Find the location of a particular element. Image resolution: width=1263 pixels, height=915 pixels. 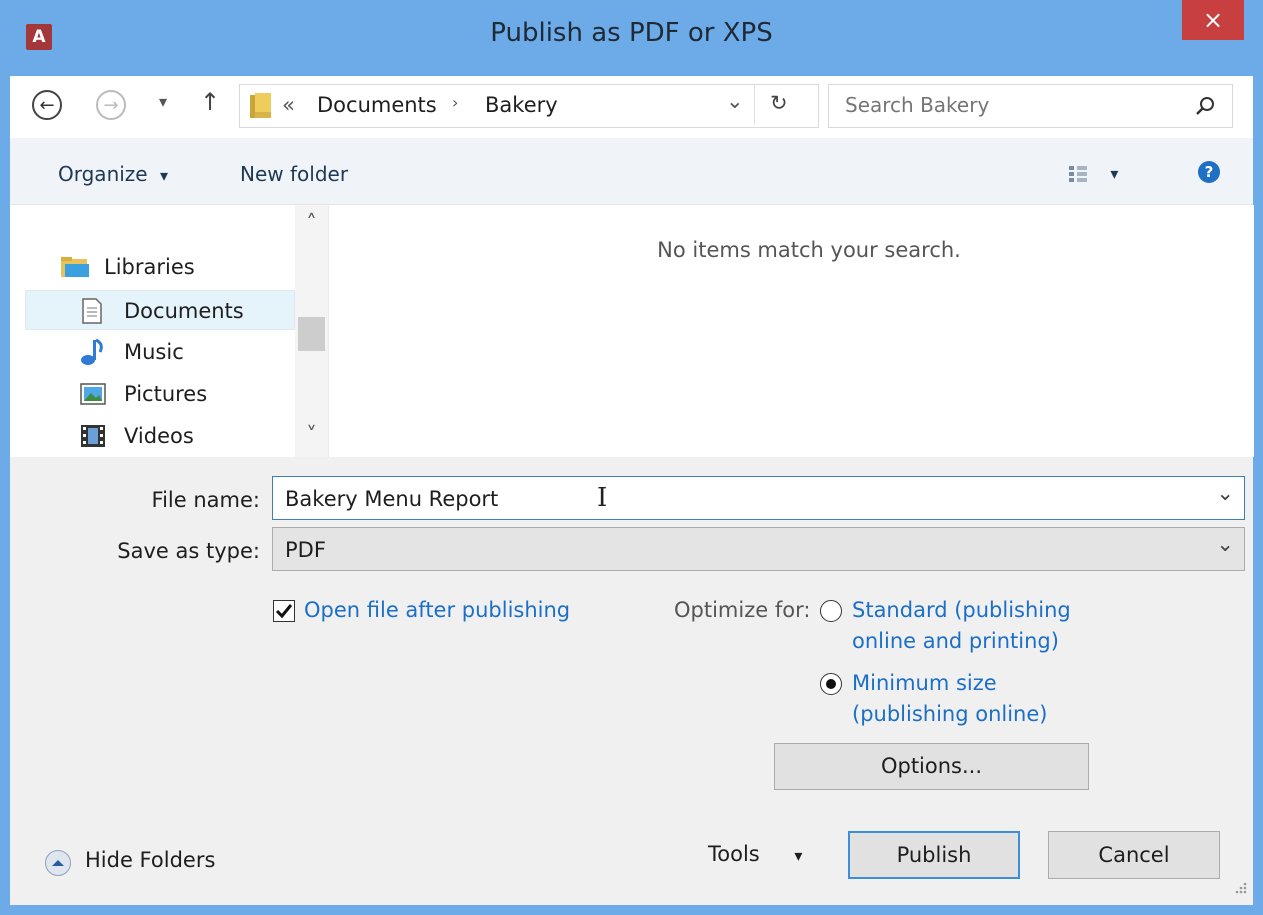

file-name-input: Bakery Menu Report is located at coordinates (391, 499).